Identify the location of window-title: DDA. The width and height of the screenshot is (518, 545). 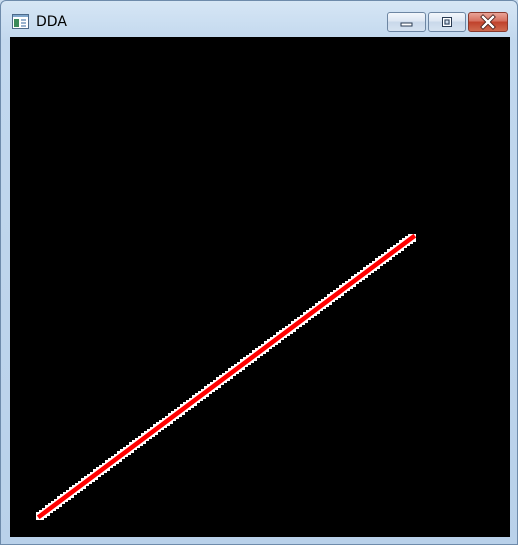
(51, 22).